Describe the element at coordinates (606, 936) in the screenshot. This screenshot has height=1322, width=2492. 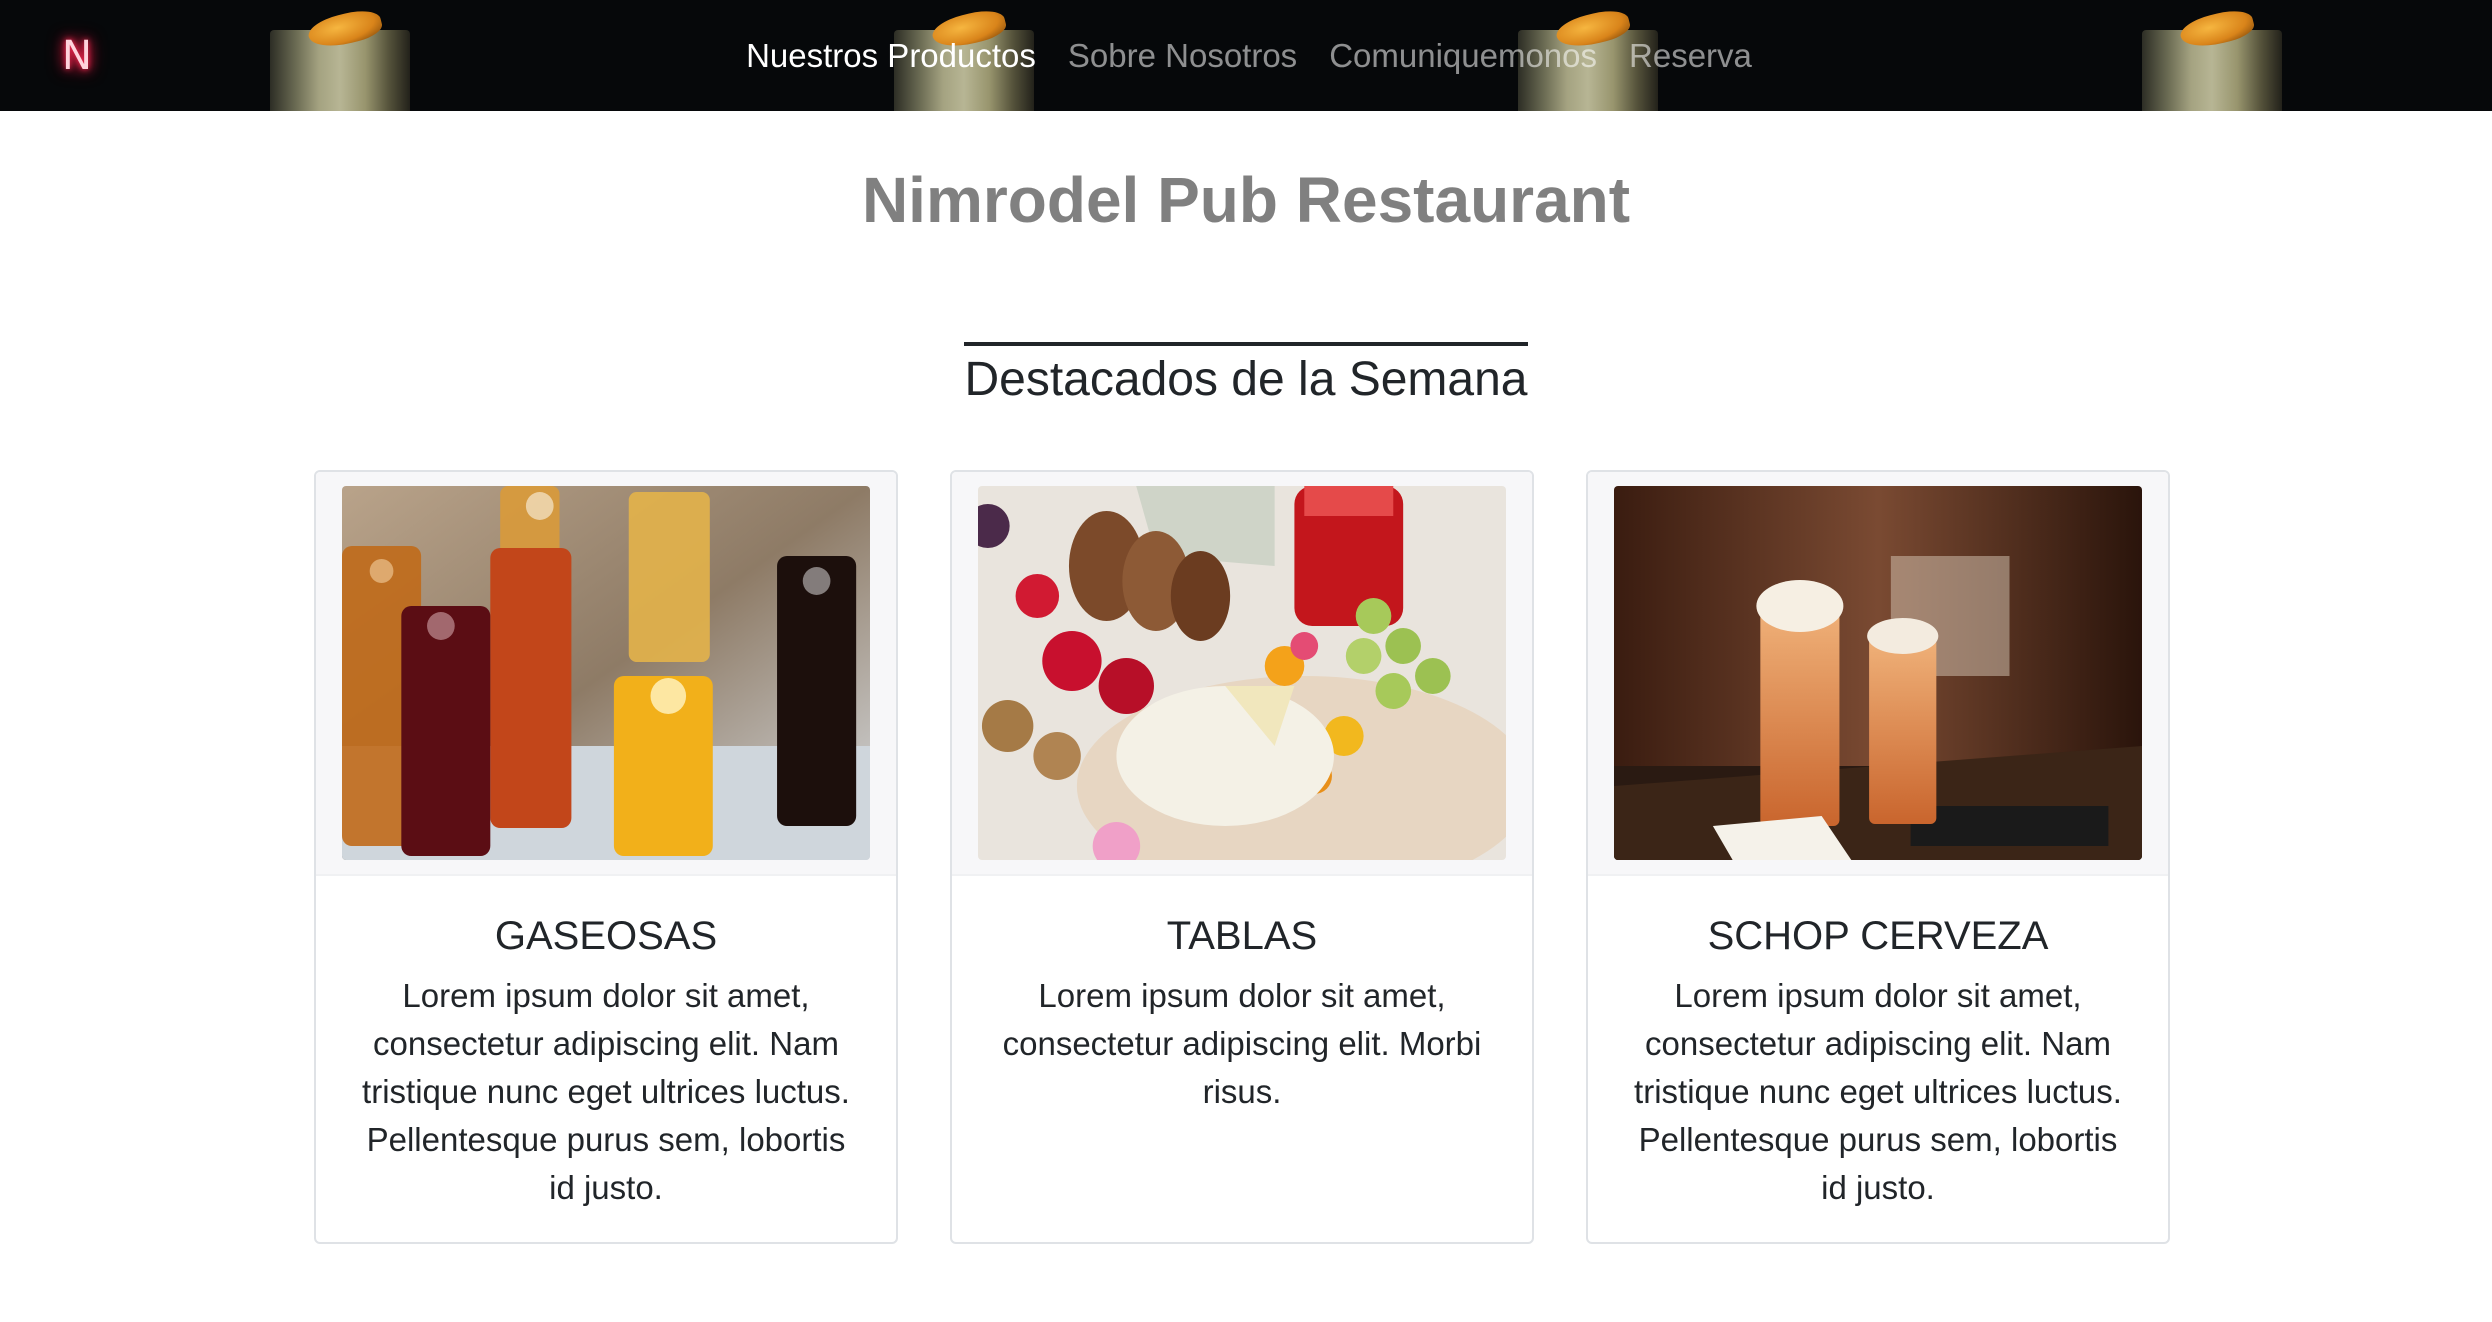
I see `card-title: GASEOSAS` at that location.